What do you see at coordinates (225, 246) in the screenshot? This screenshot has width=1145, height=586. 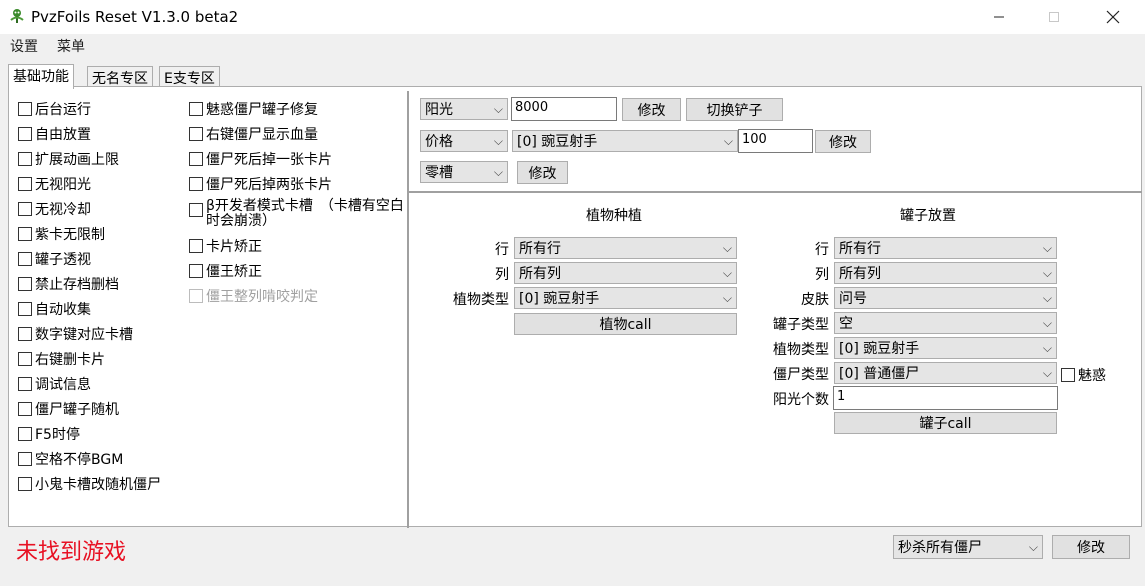 I see `option-card-correction: 卡片矫正` at bounding box center [225, 246].